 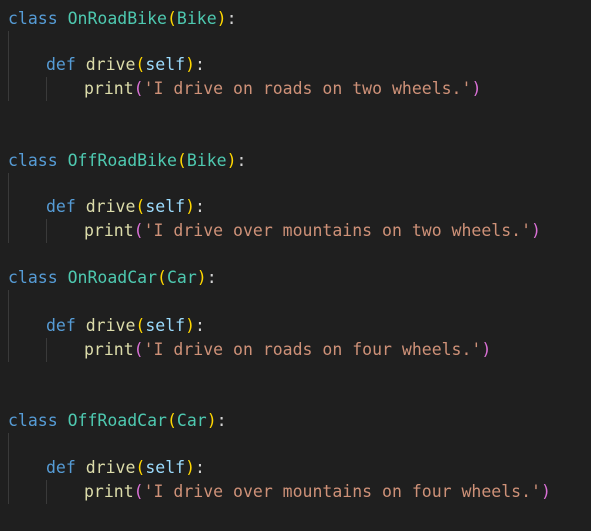 I want to click on string-literal: 'I drive over mountains on two wheels.', so click(x=337, y=230).